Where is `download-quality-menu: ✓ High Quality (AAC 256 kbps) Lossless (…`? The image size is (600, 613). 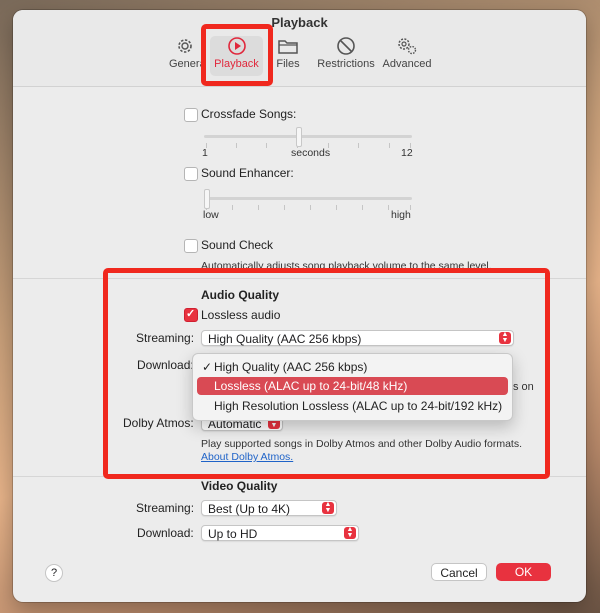
download-quality-menu: ✓ High Quality (AAC 256 kbps) Lossless (… is located at coordinates (352, 387).